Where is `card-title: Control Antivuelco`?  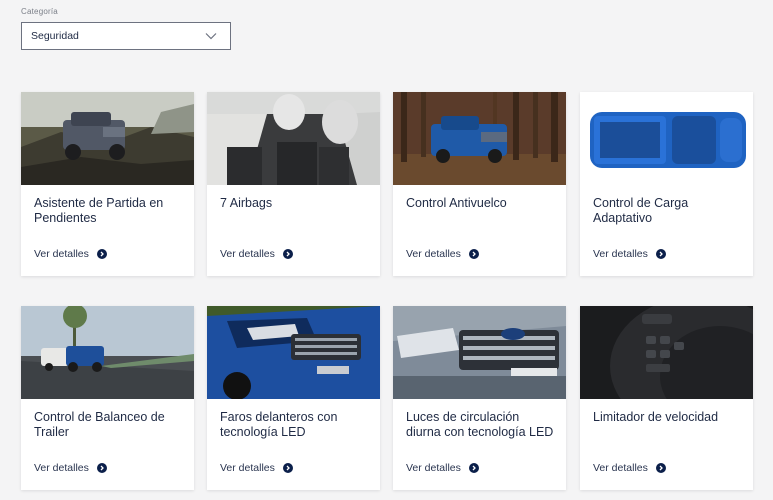
card-title: Control Antivuelco is located at coordinates (456, 203).